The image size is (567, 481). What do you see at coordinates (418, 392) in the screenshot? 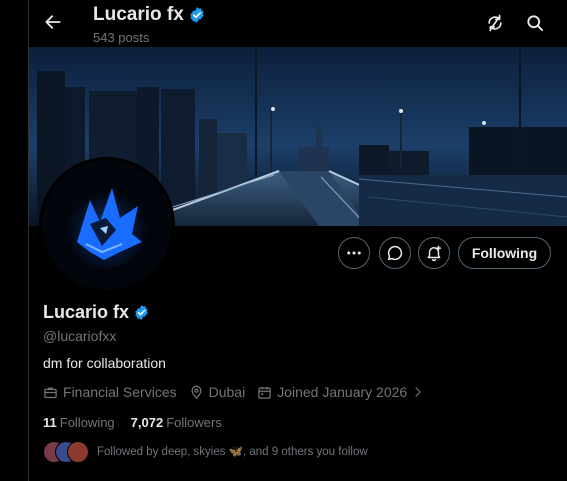
I see `chevron-right-icon` at bounding box center [418, 392].